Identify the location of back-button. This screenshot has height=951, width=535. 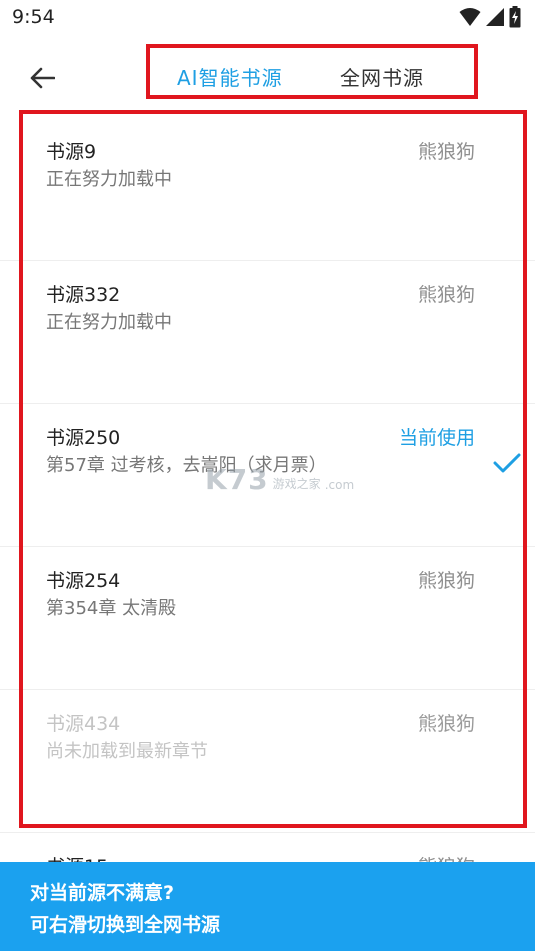
(42, 78).